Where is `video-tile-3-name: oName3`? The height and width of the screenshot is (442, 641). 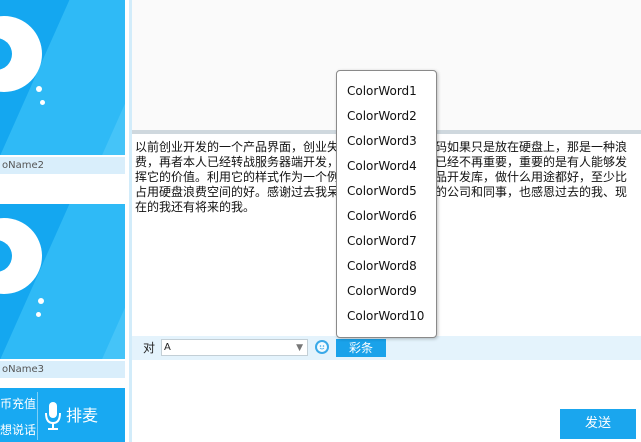
video-tile-3-name: oName3 is located at coordinates (62, 369).